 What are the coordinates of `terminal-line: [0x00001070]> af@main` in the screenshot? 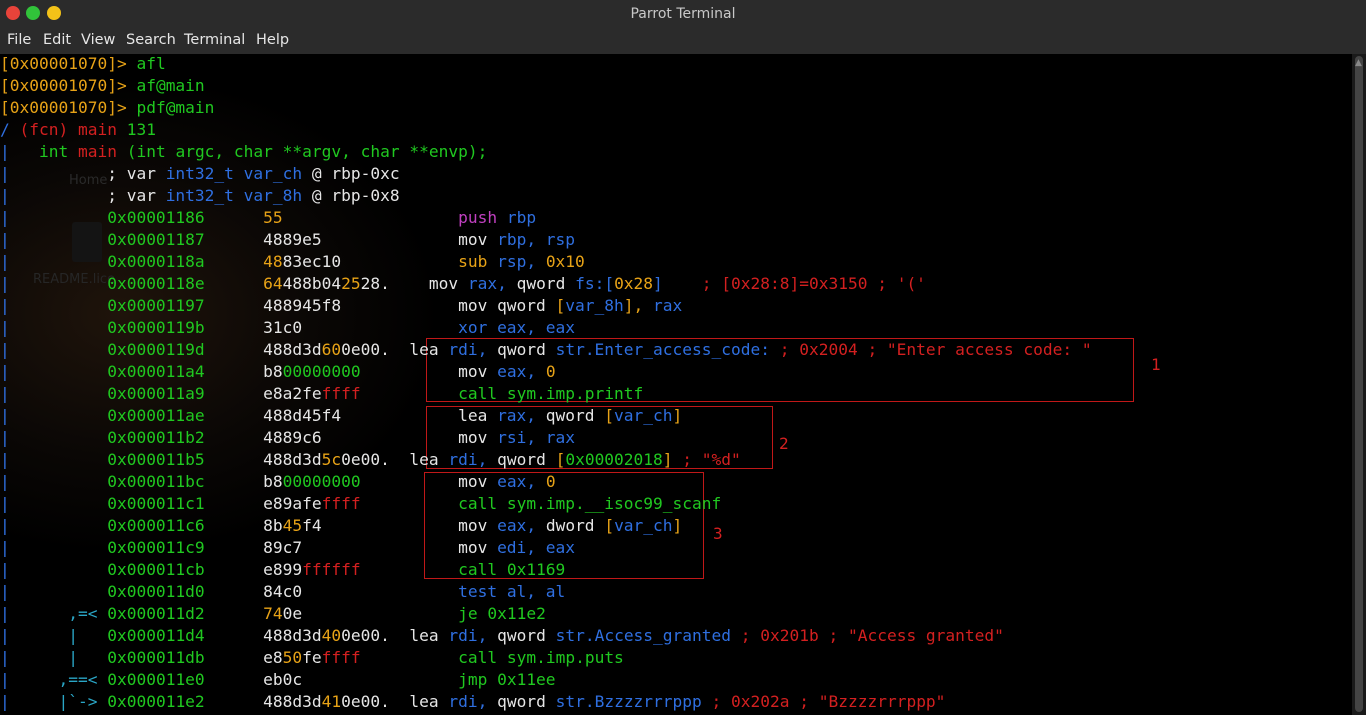 It's located at (102, 86).